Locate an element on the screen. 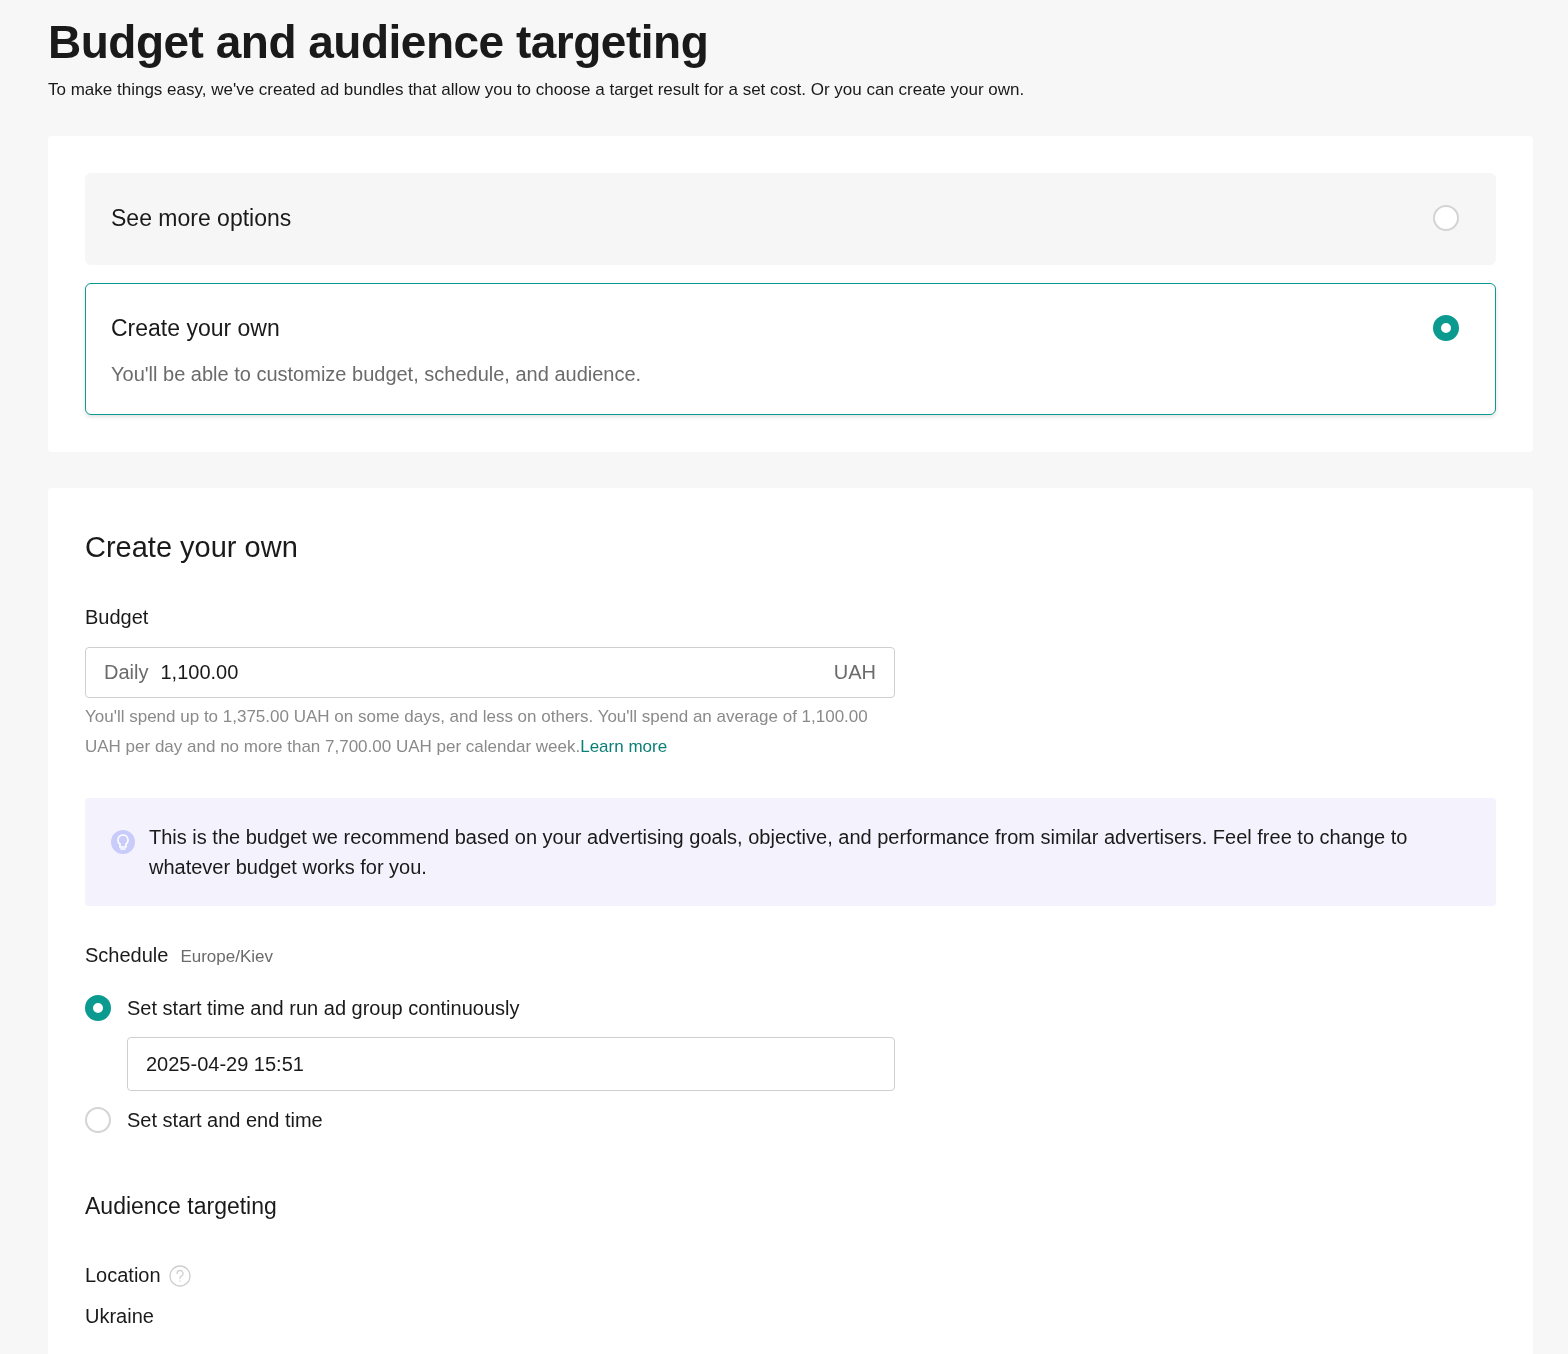 This screenshot has height=1354, width=1568. recommendation-text: This is the budget we recommend based on your advertising goals, objective, and performance from similar advertisers. Feel free to change to whatever budget works for you. is located at coordinates (779, 852).